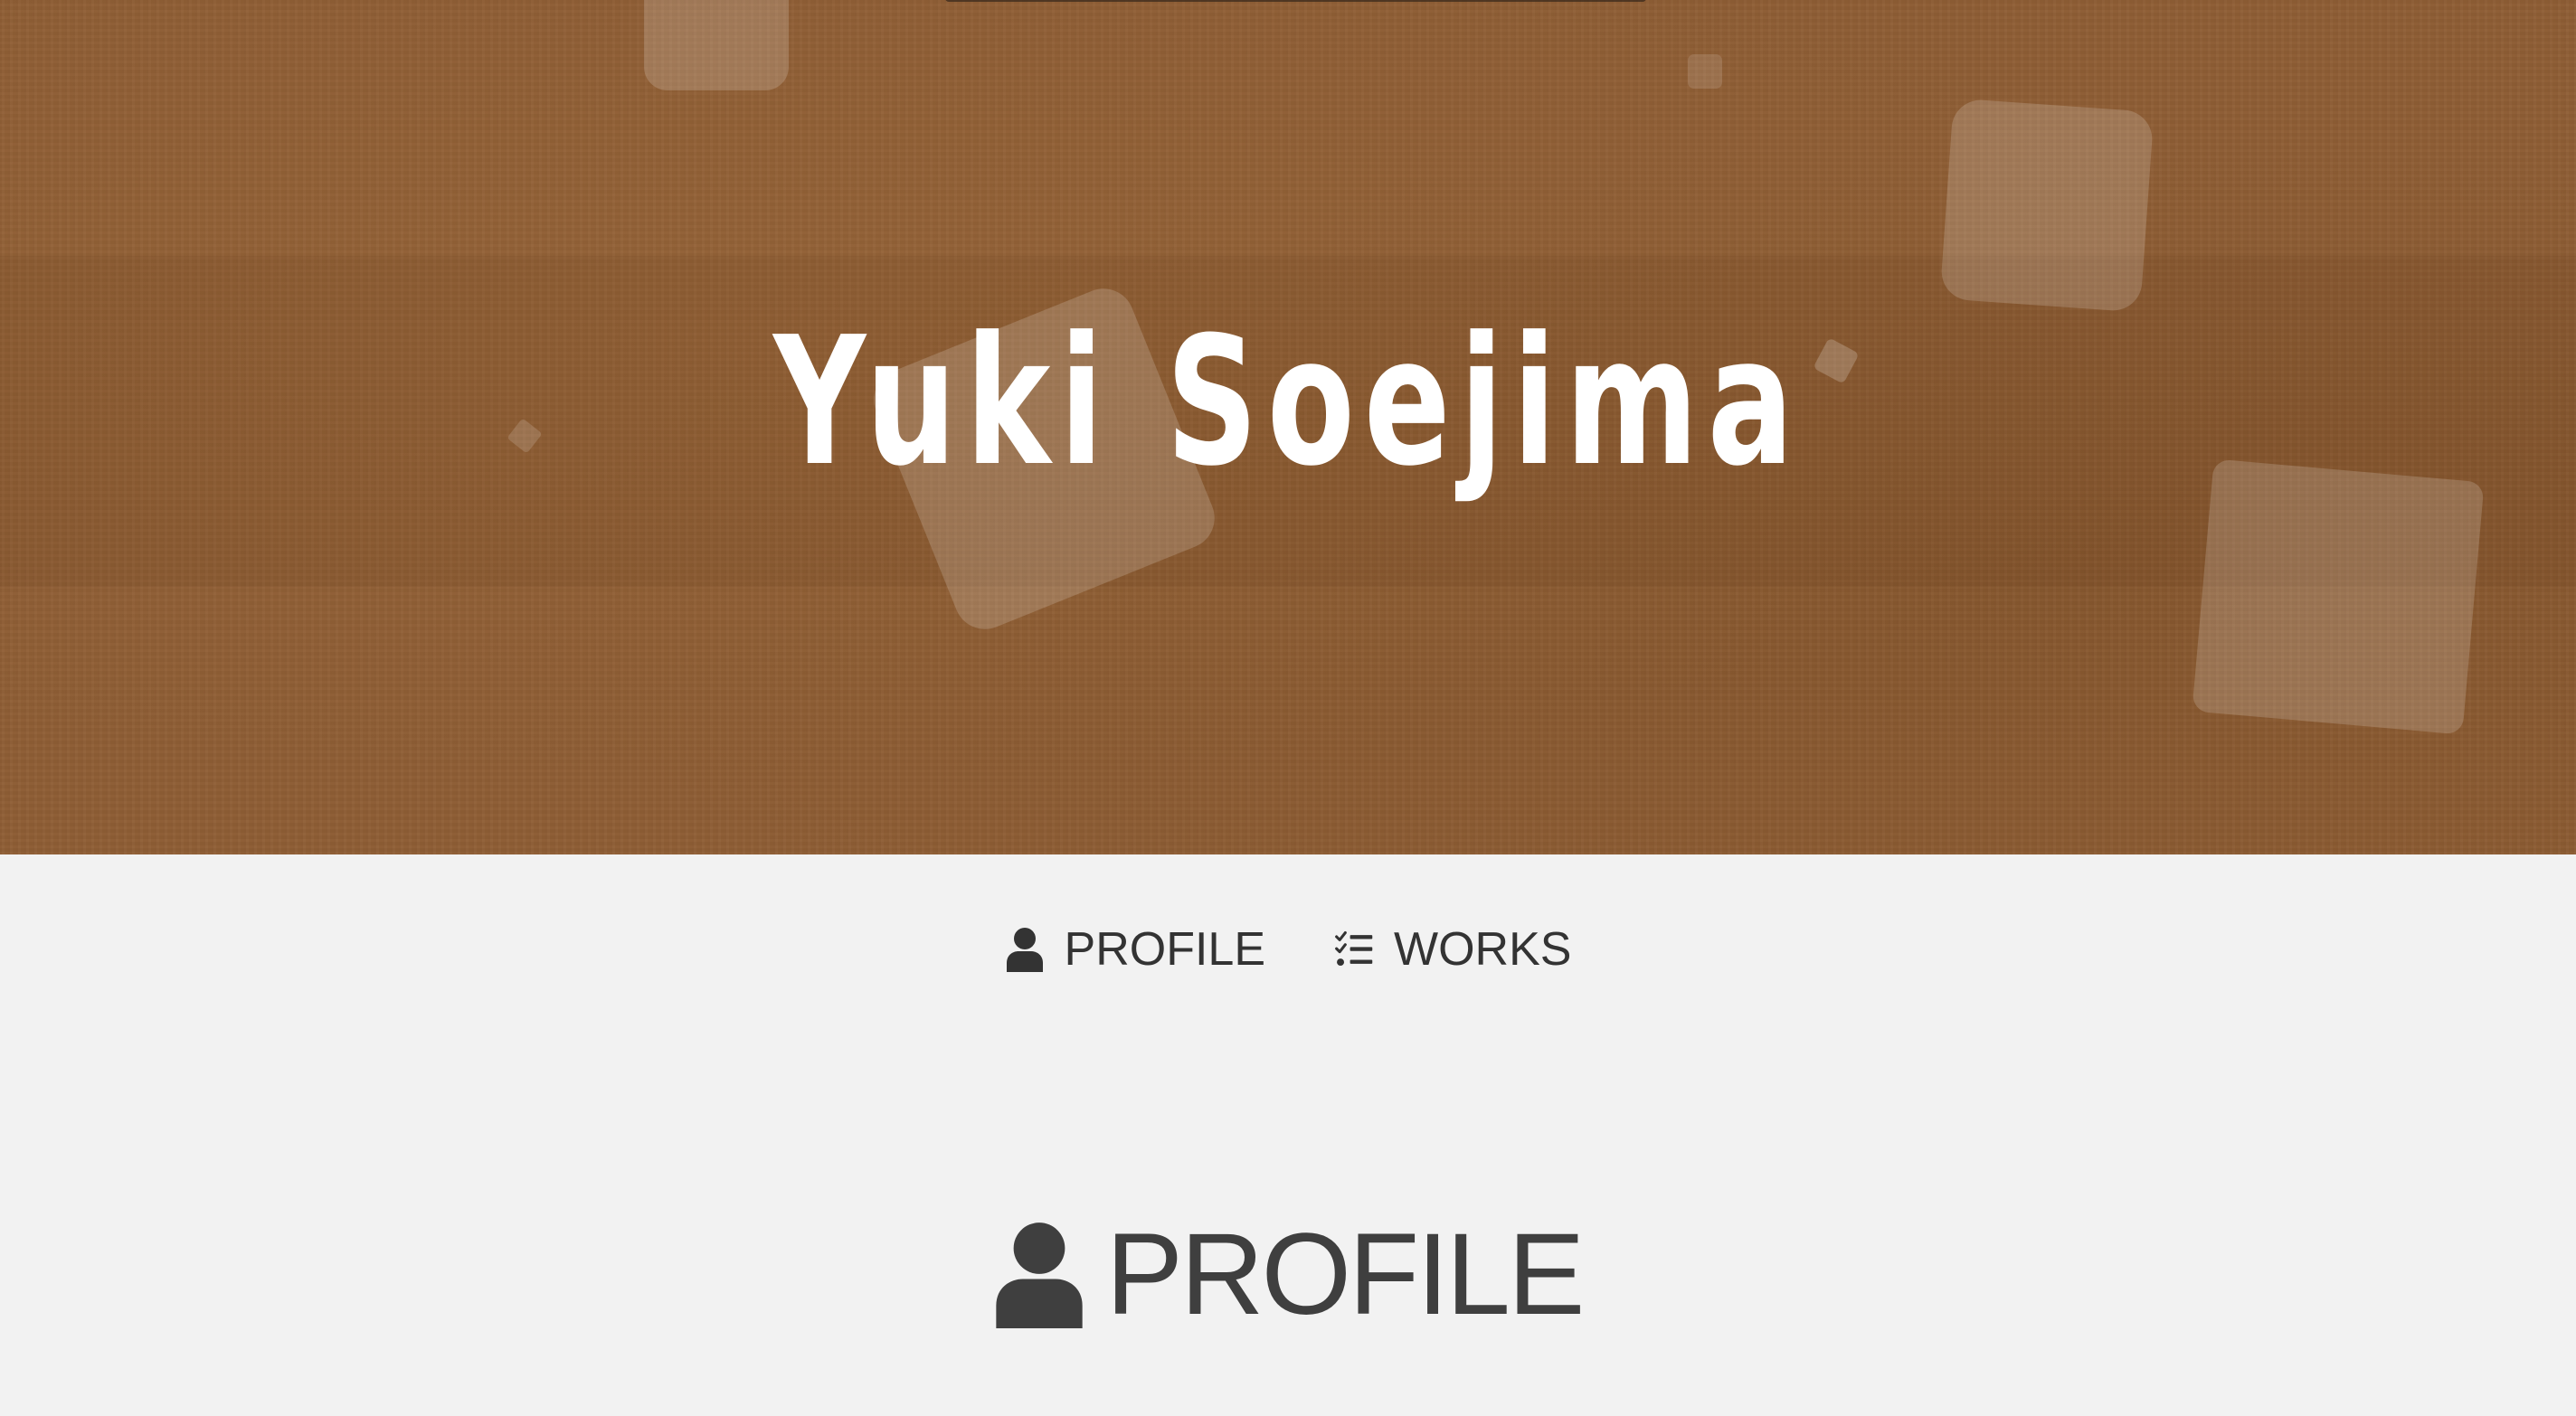 The image size is (2576, 1416). I want to click on section-title: PROFILE, so click(1345, 1274).